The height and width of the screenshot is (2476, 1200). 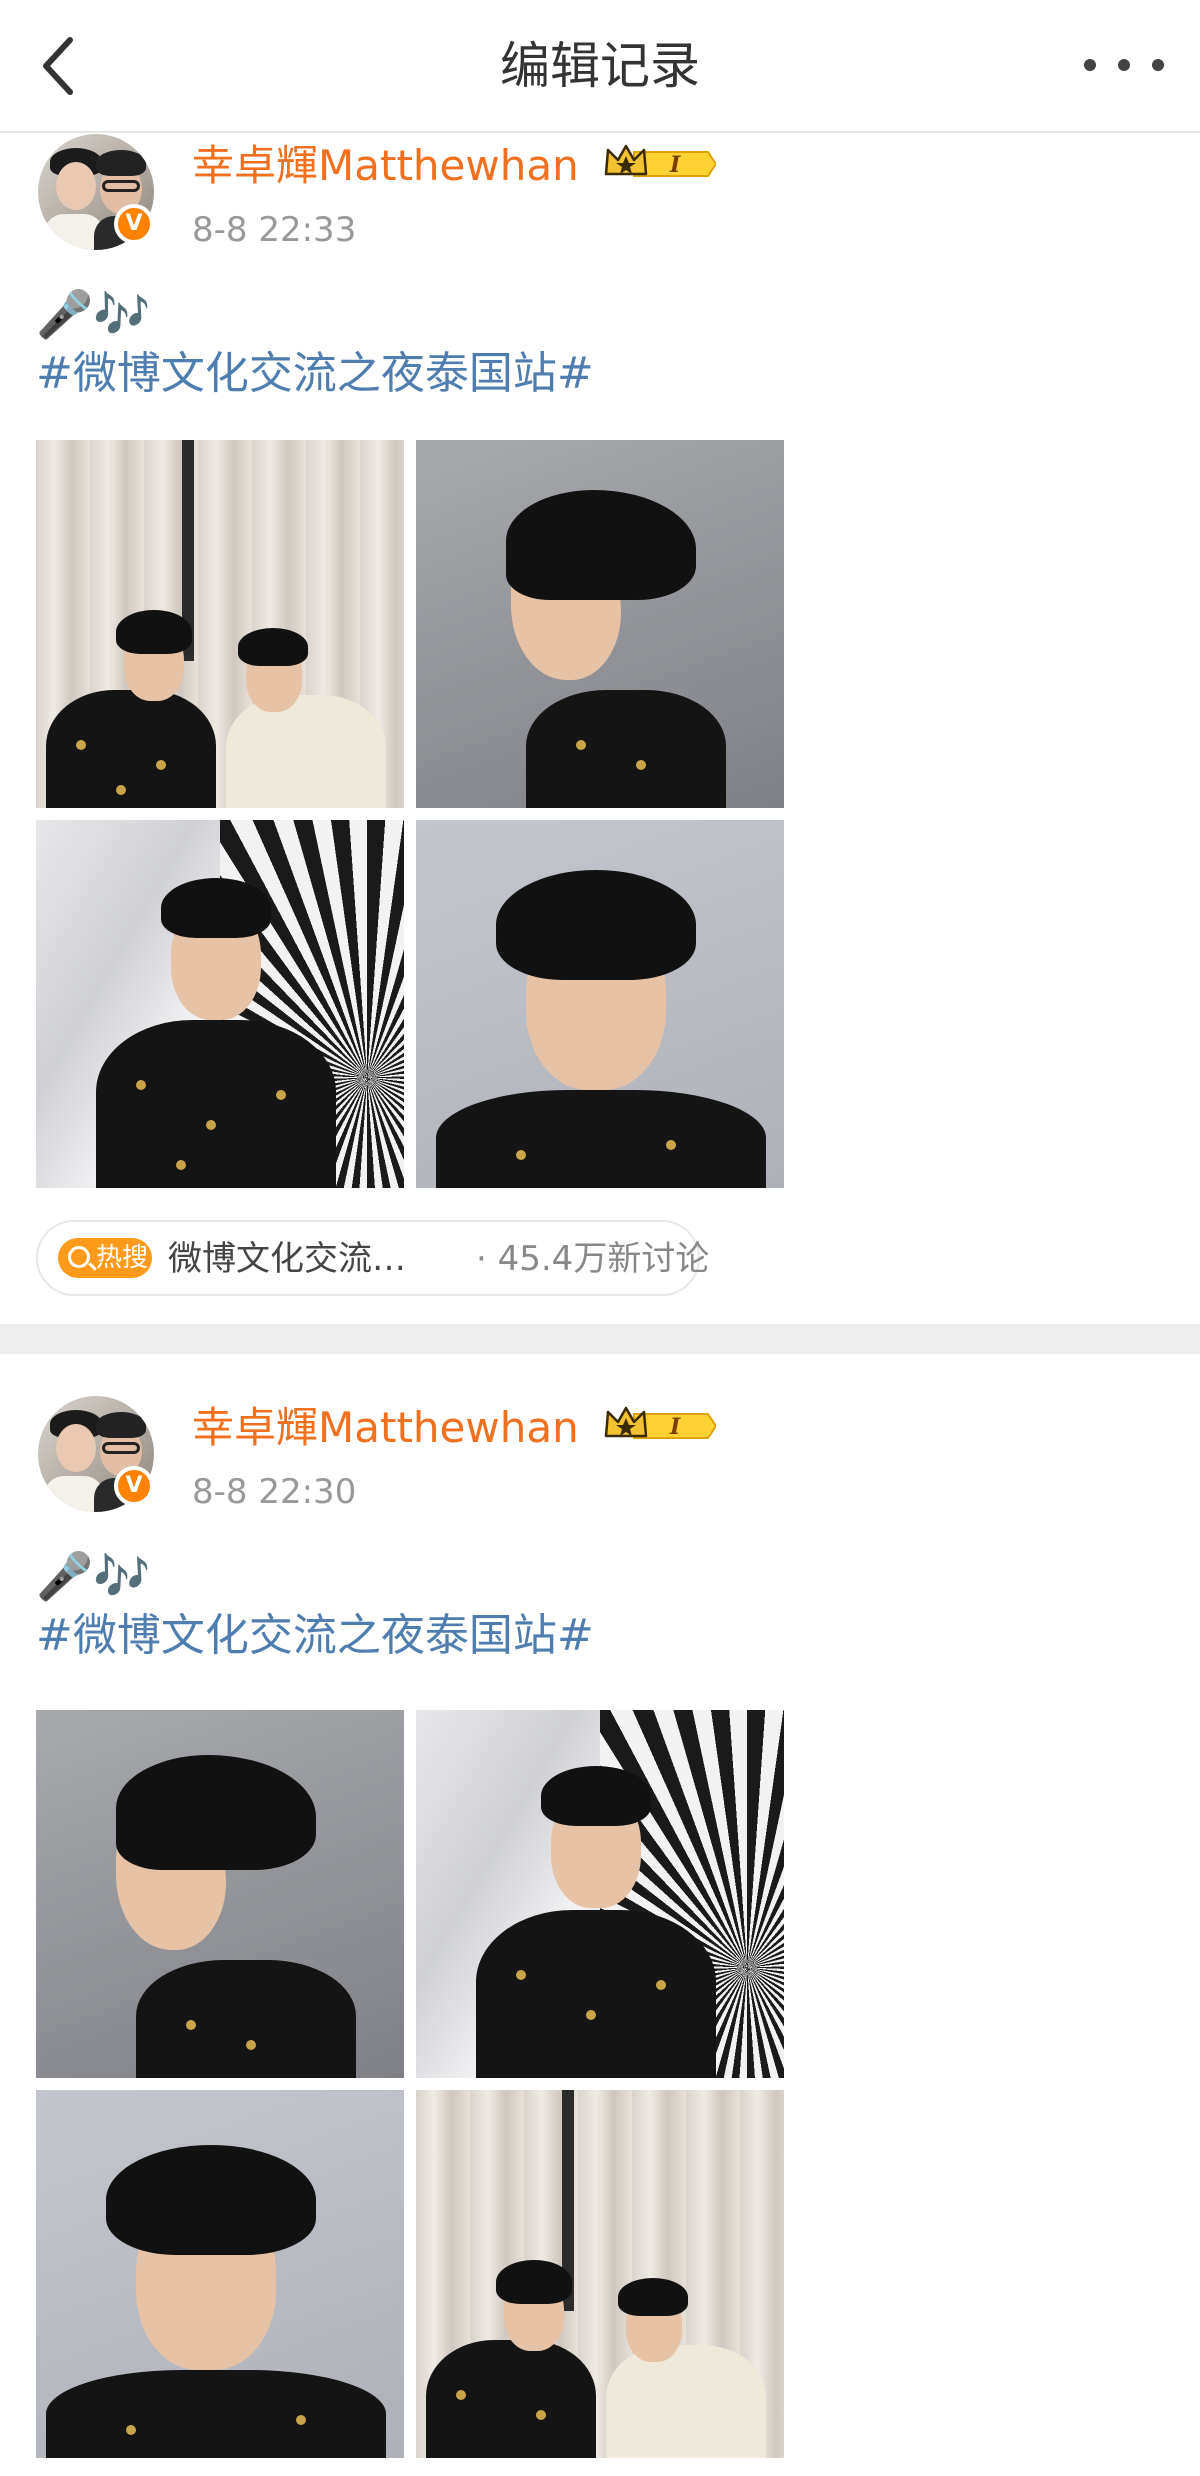 What do you see at coordinates (600, 1339) in the screenshot?
I see `post-separator` at bounding box center [600, 1339].